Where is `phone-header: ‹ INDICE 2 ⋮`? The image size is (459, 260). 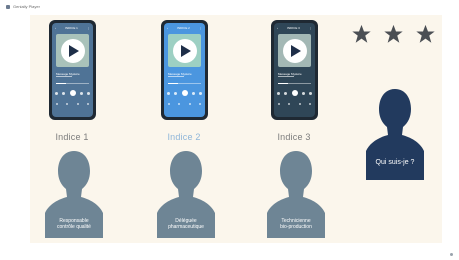
phone-header: ‹ INDICE 2 ⋮ is located at coordinates (184, 27).